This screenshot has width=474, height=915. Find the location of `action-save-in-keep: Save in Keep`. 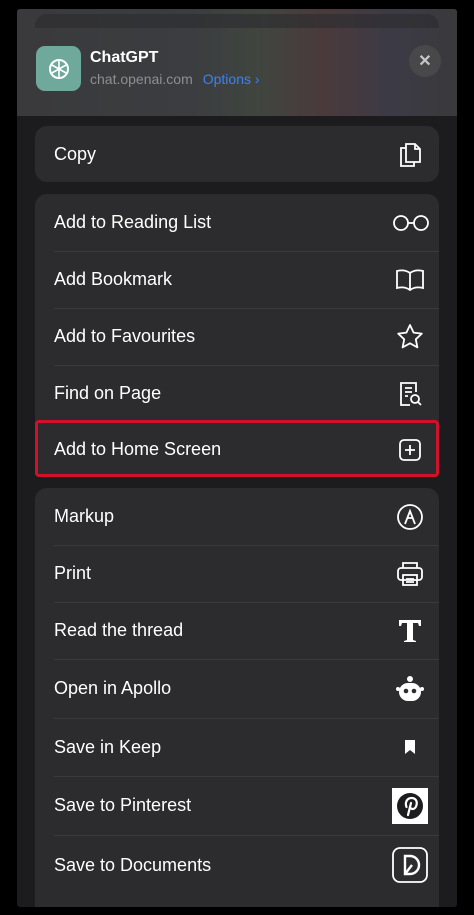

action-save-in-keep: Save in Keep is located at coordinates (237, 747).